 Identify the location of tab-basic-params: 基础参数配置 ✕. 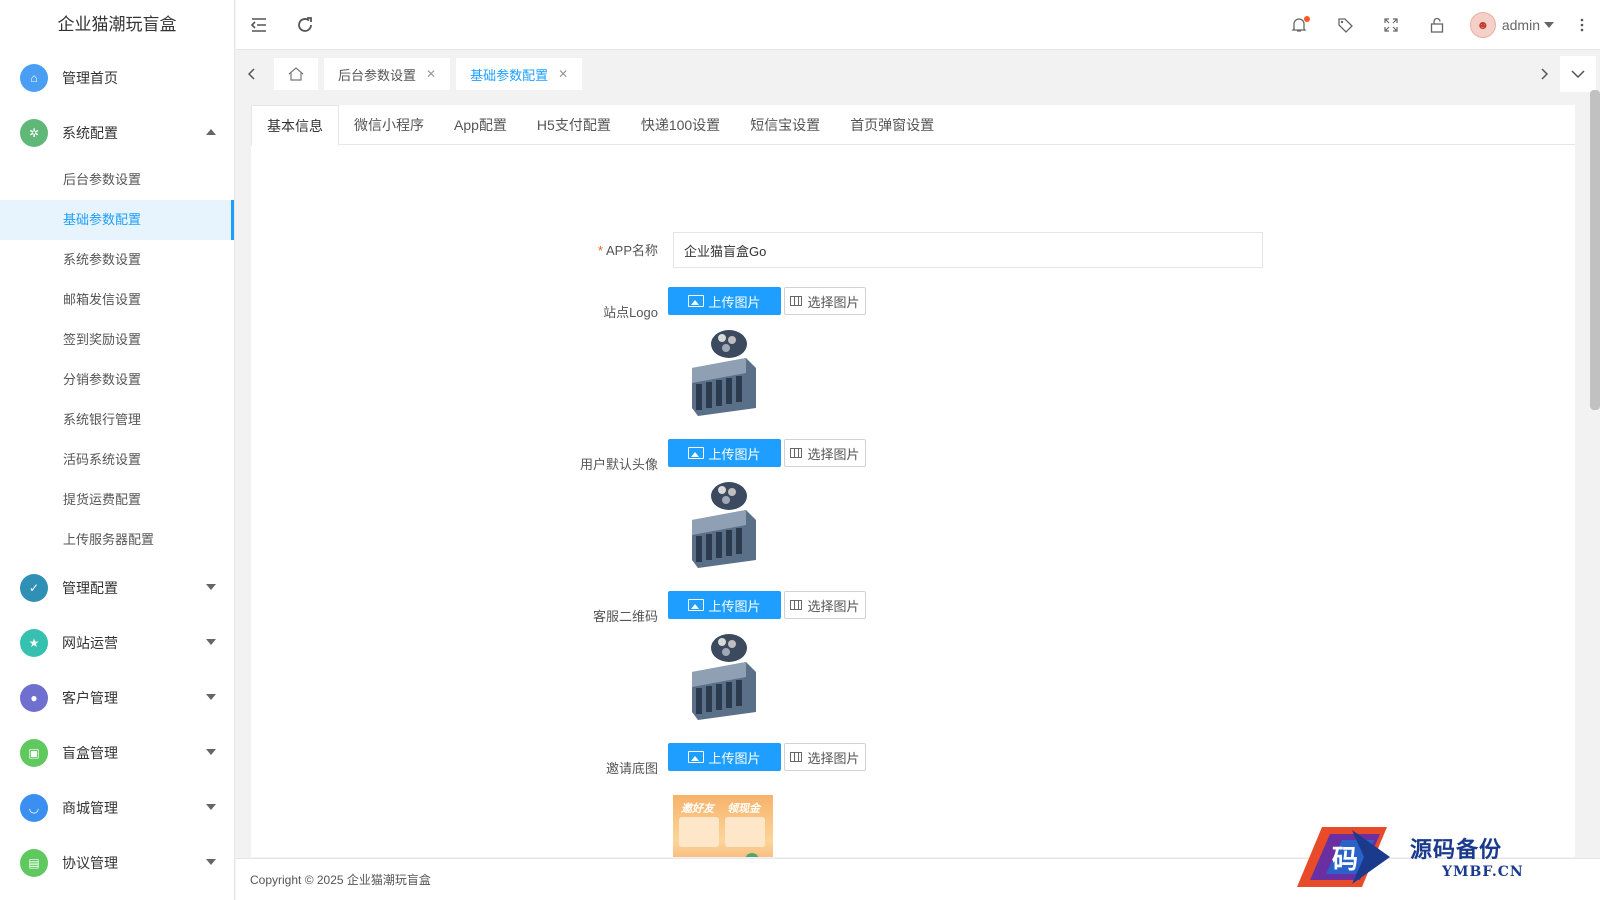
(519, 74).